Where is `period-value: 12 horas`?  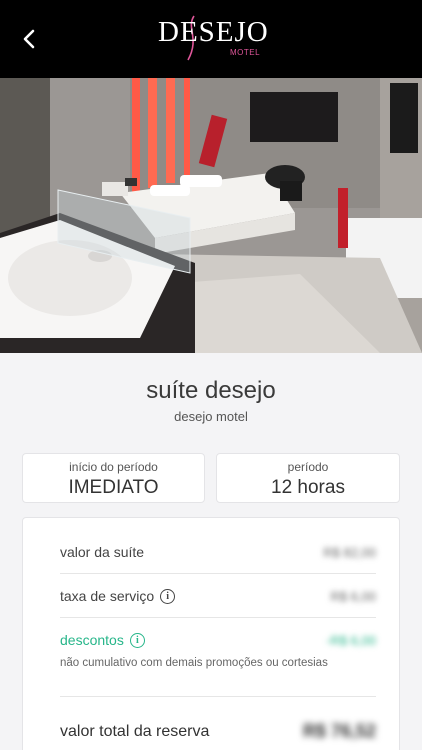
period-value: 12 horas is located at coordinates (308, 487).